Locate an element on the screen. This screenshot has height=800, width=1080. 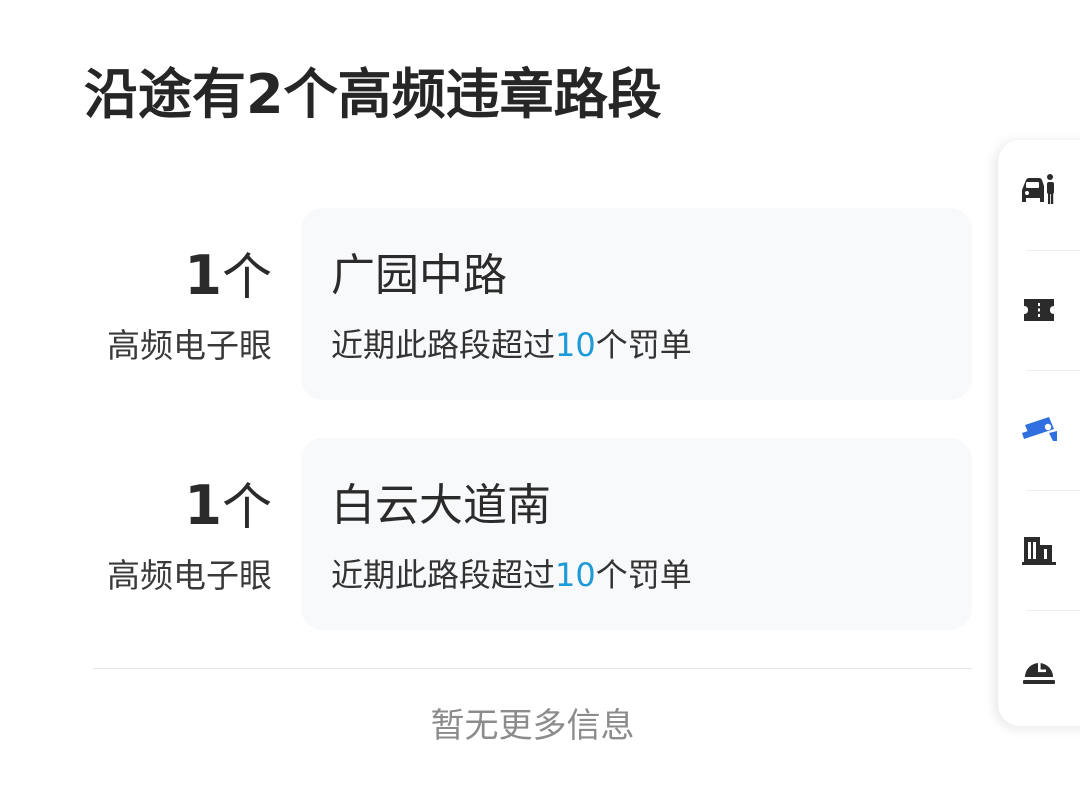
road-info-card: 广园中路 近期此路段超过10个罚单 is located at coordinates (636, 304).